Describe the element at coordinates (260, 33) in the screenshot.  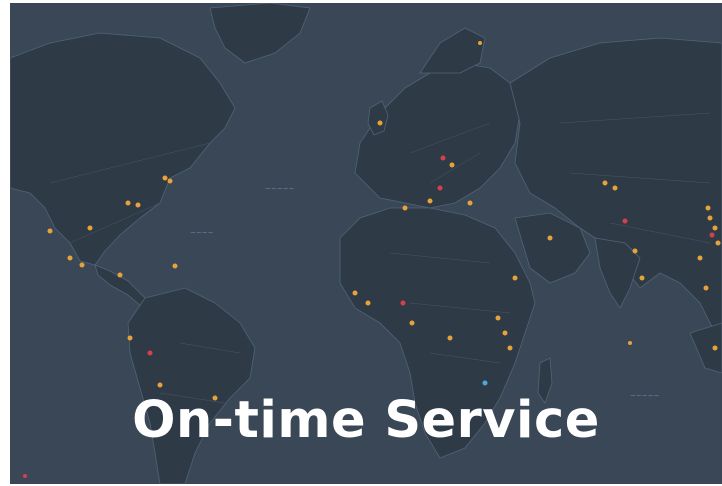
I see `landmass-greenland` at that location.